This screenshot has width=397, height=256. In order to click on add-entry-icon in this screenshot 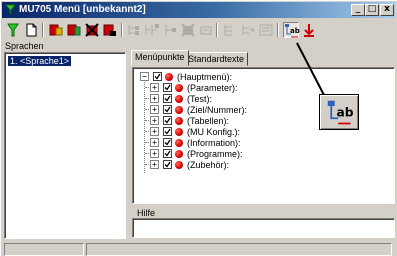, I will do `click(56, 30)`.